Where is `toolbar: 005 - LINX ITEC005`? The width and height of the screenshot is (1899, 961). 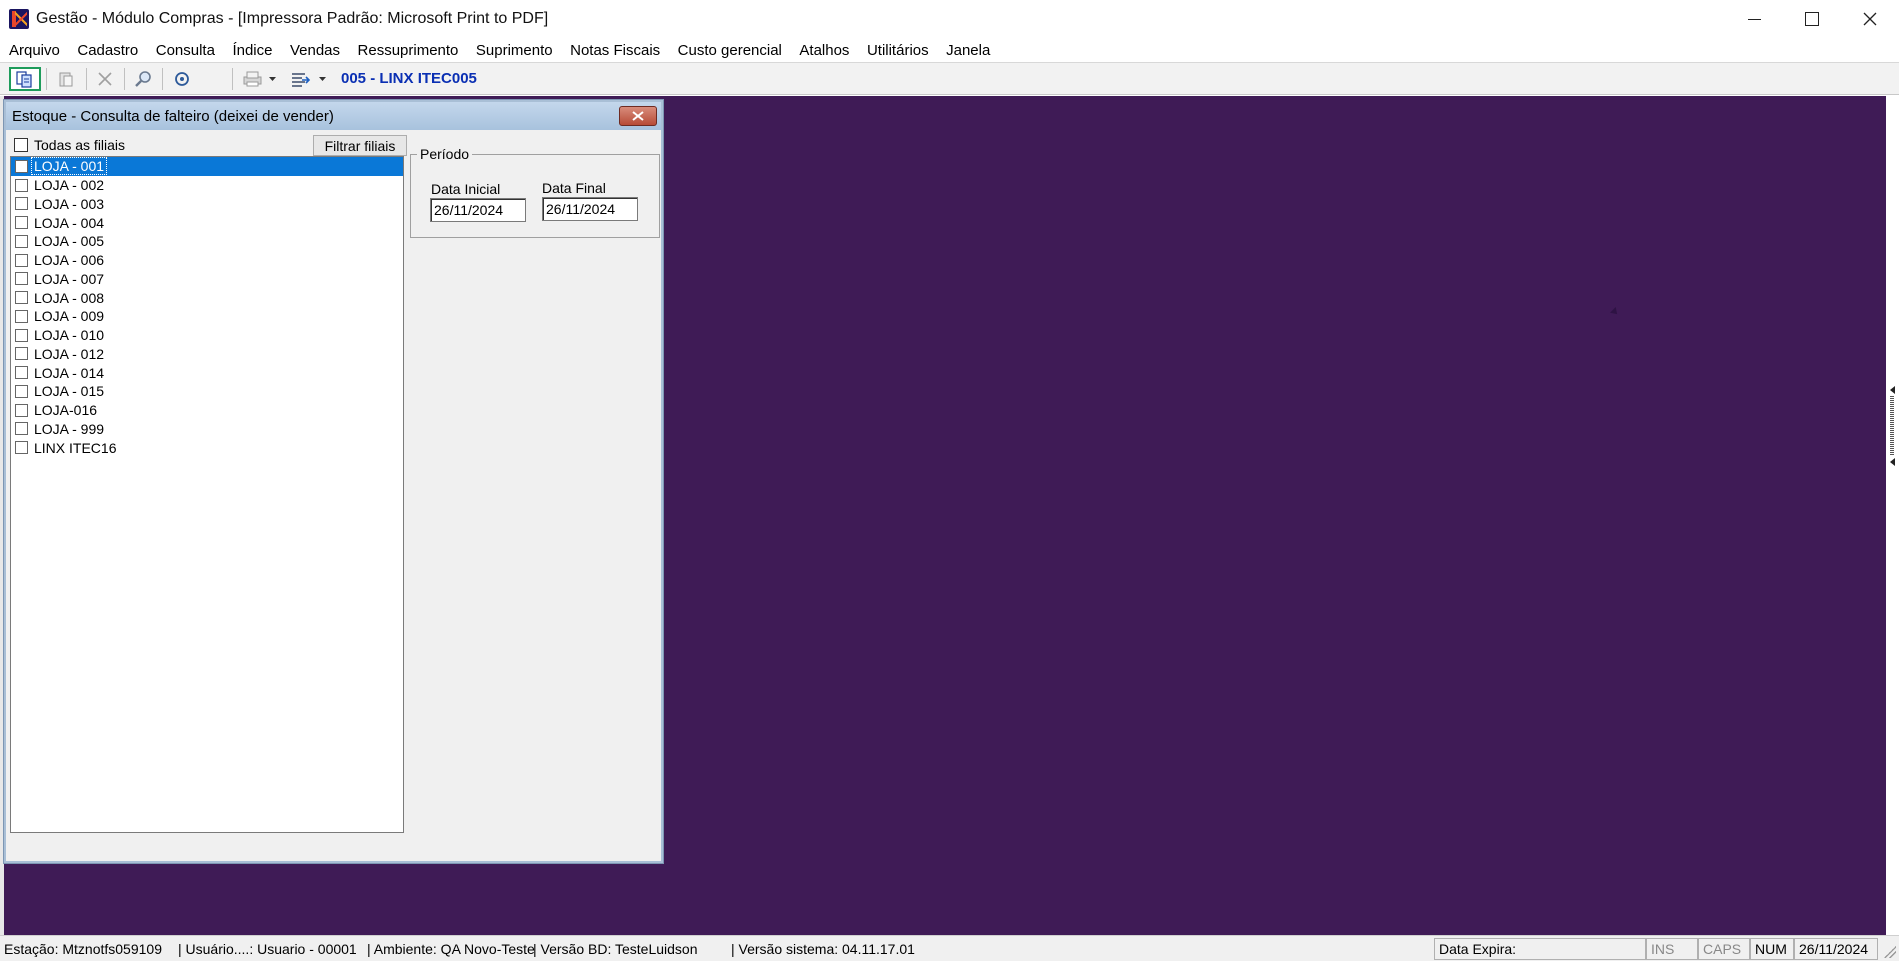 toolbar: 005 - LINX ITEC005 is located at coordinates (949, 78).